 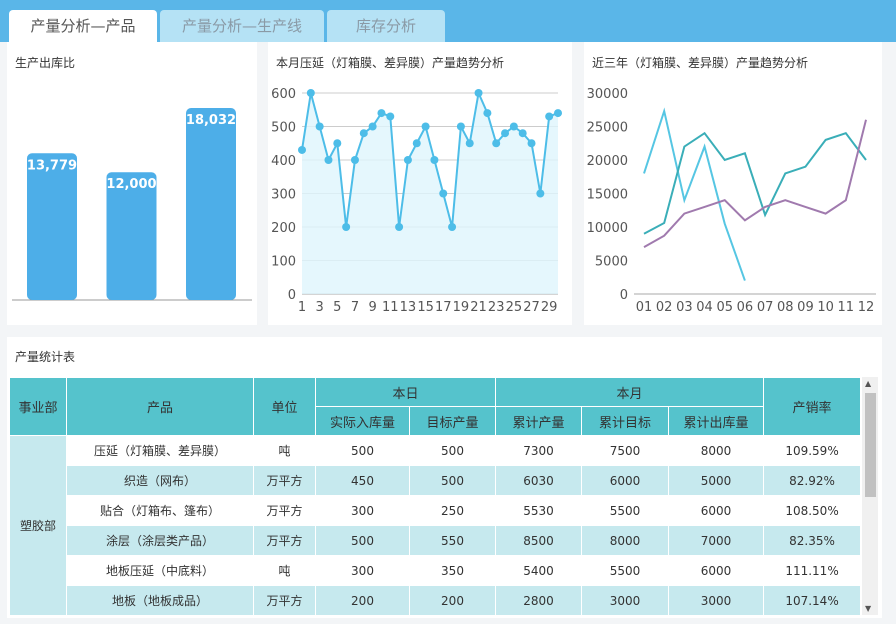 I want to click on x-tick-label: 07, so click(x=765, y=307).